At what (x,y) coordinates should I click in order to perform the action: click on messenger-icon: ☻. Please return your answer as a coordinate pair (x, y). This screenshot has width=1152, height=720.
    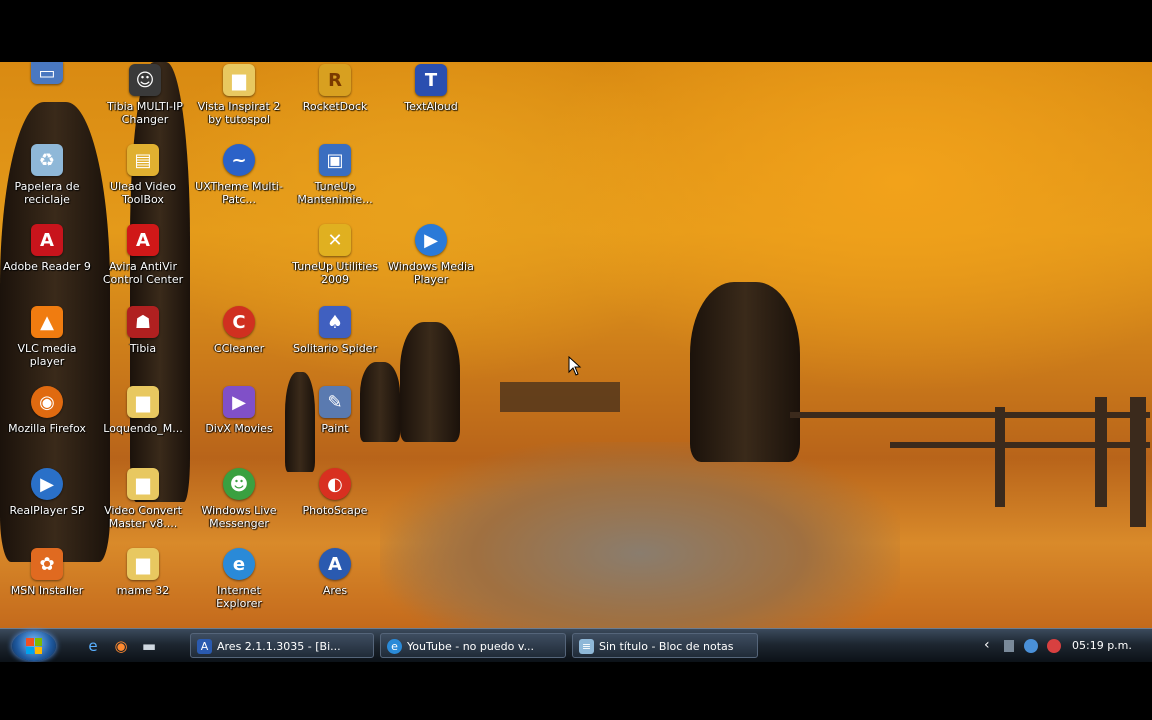
    Looking at the image, I should click on (239, 484).